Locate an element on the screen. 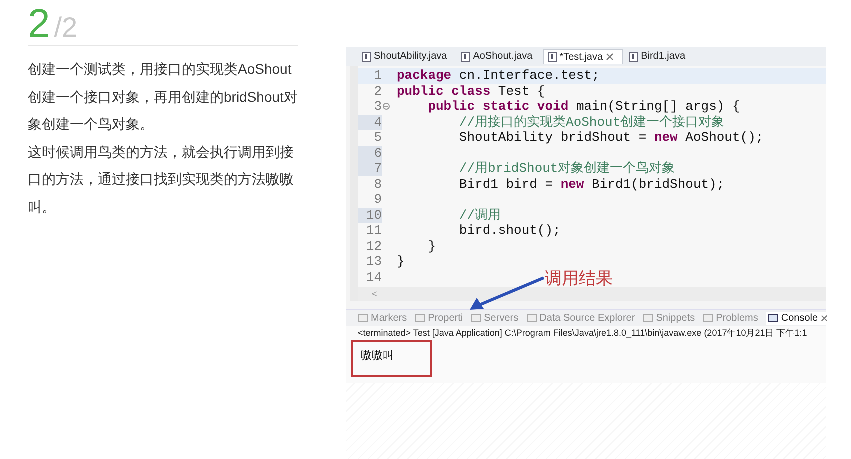 This screenshot has height=459, width=851. panel-tab: Console is located at coordinates (798, 318).